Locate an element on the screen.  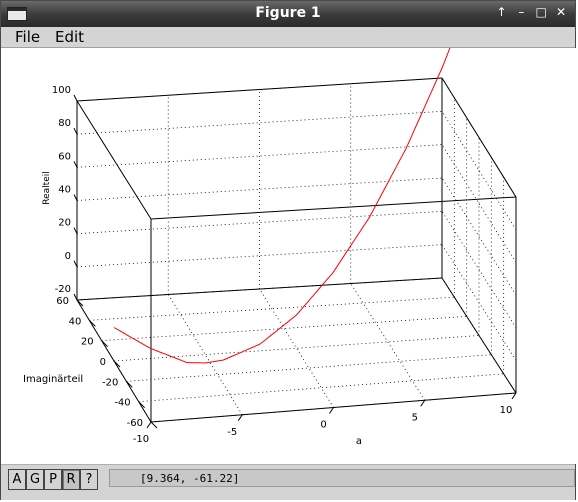
z-axis-label: Realteil is located at coordinates (47, 187).